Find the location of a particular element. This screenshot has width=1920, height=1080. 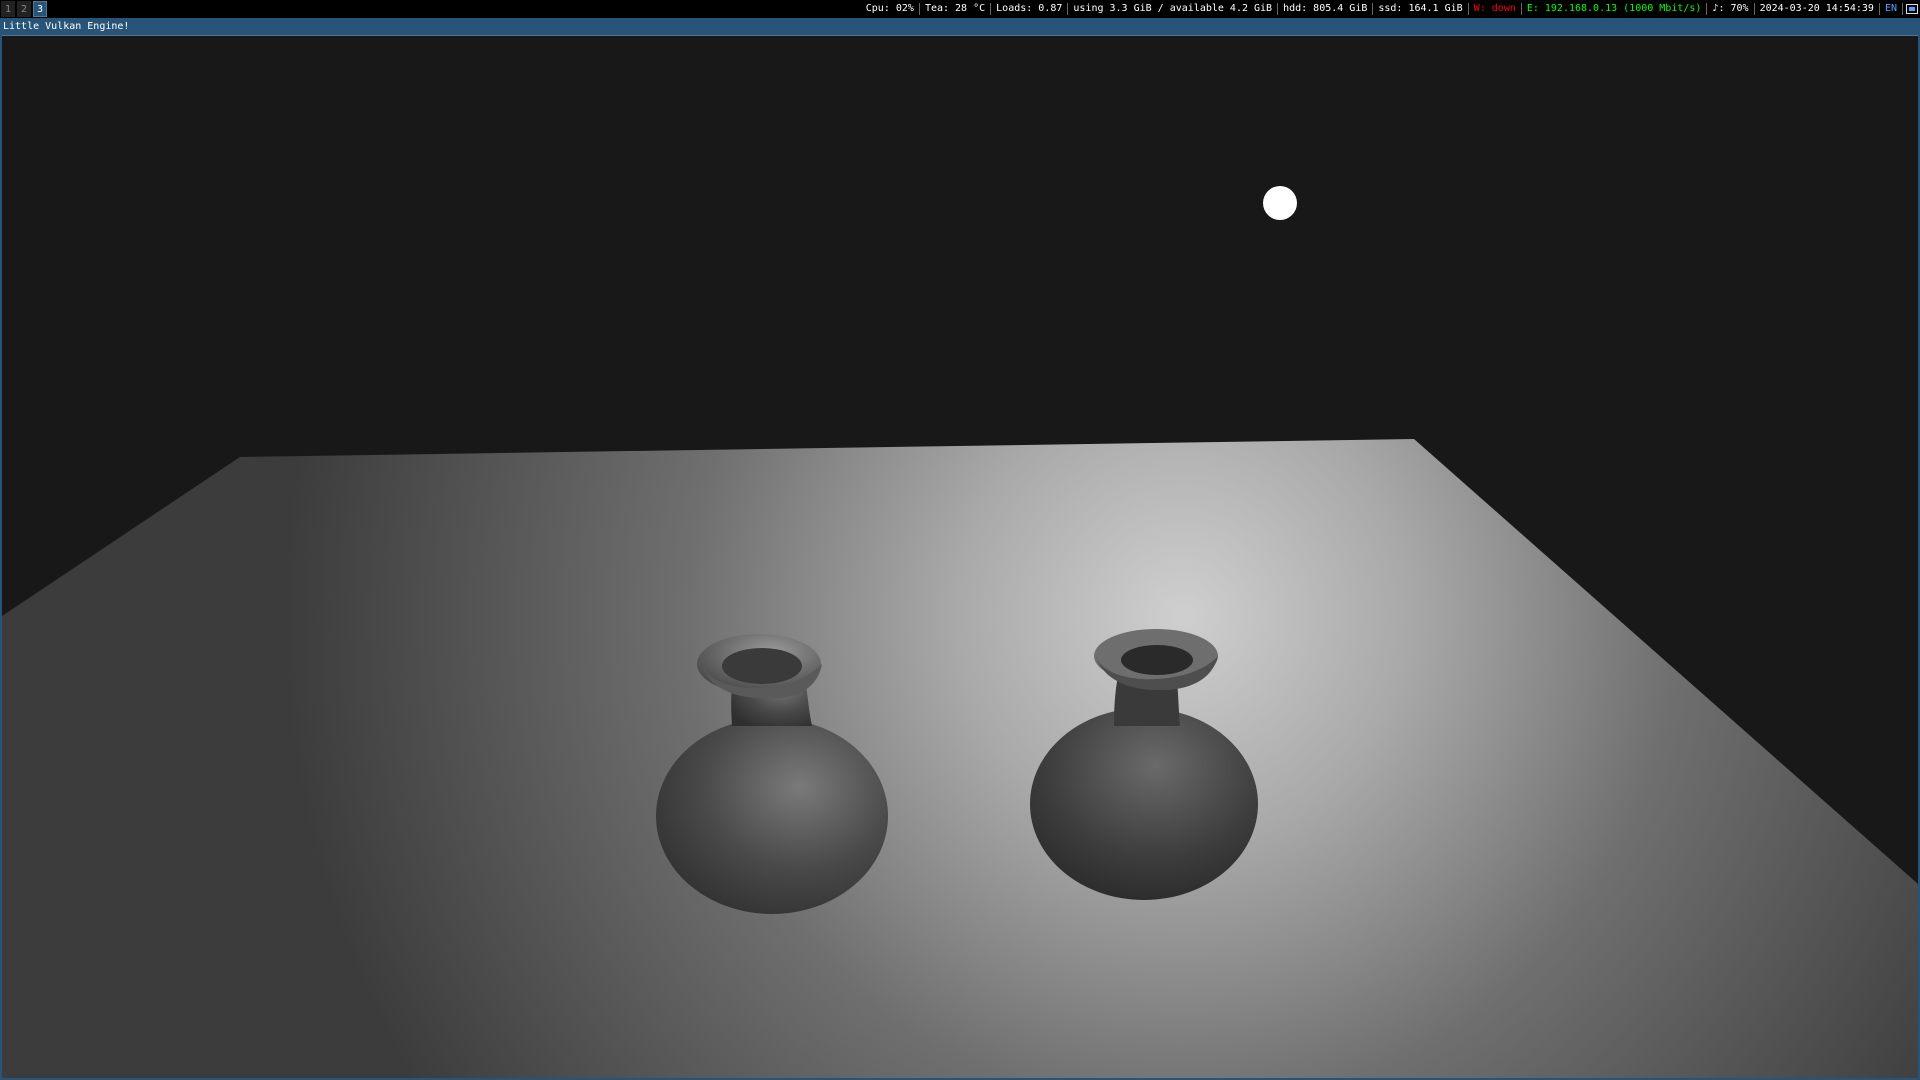

network-tray-icon is located at coordinates (1912, 9).